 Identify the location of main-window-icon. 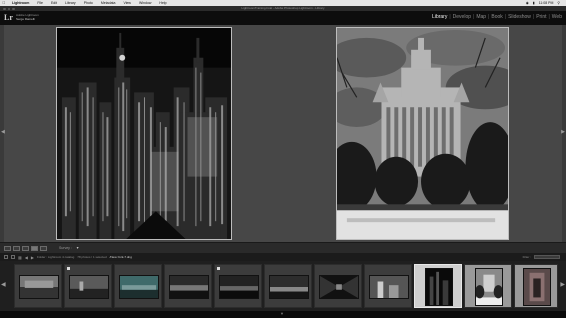
(6, 257).